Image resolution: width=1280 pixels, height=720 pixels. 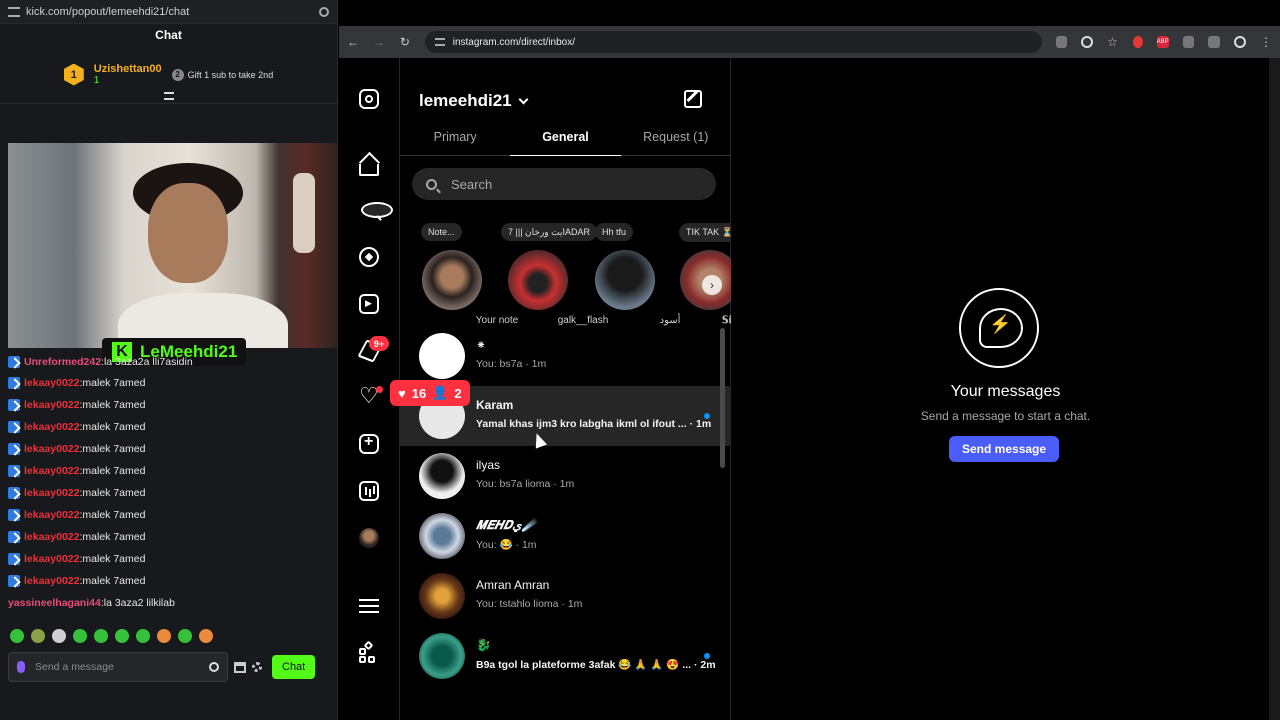 I want to click on chat-message-input: Send a message, so click(x=118, y=667).